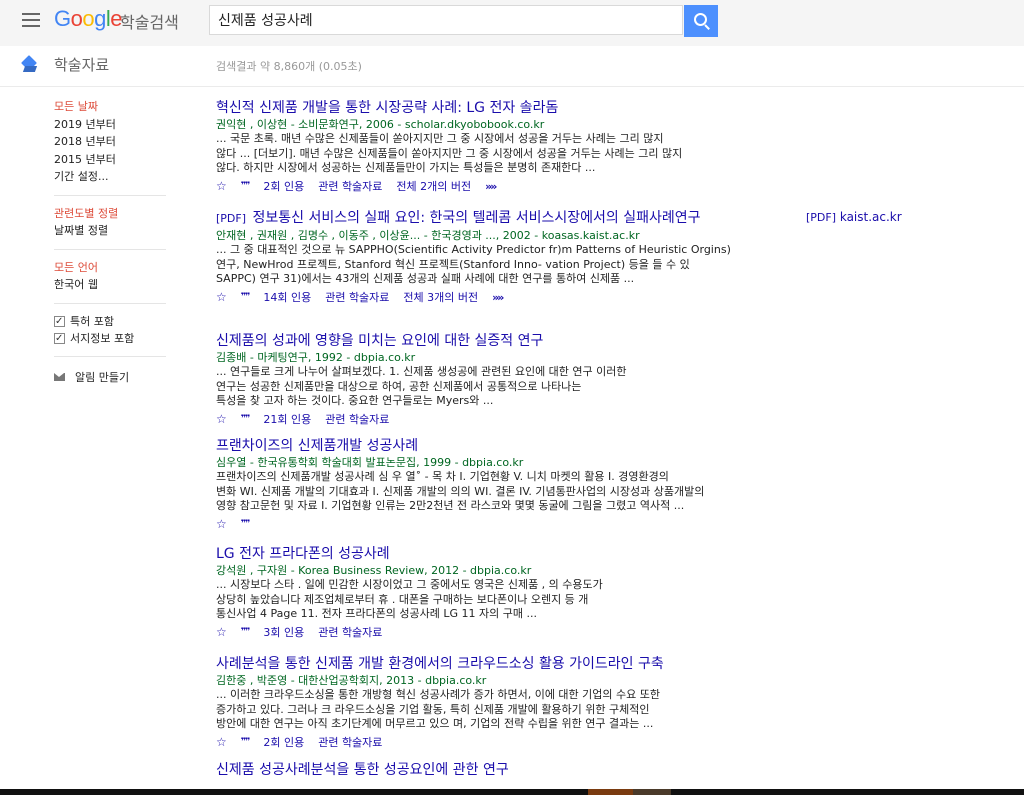  I want to click on pdf-side-link: [PDF] kaist.ac.kr, so click(854, 217).